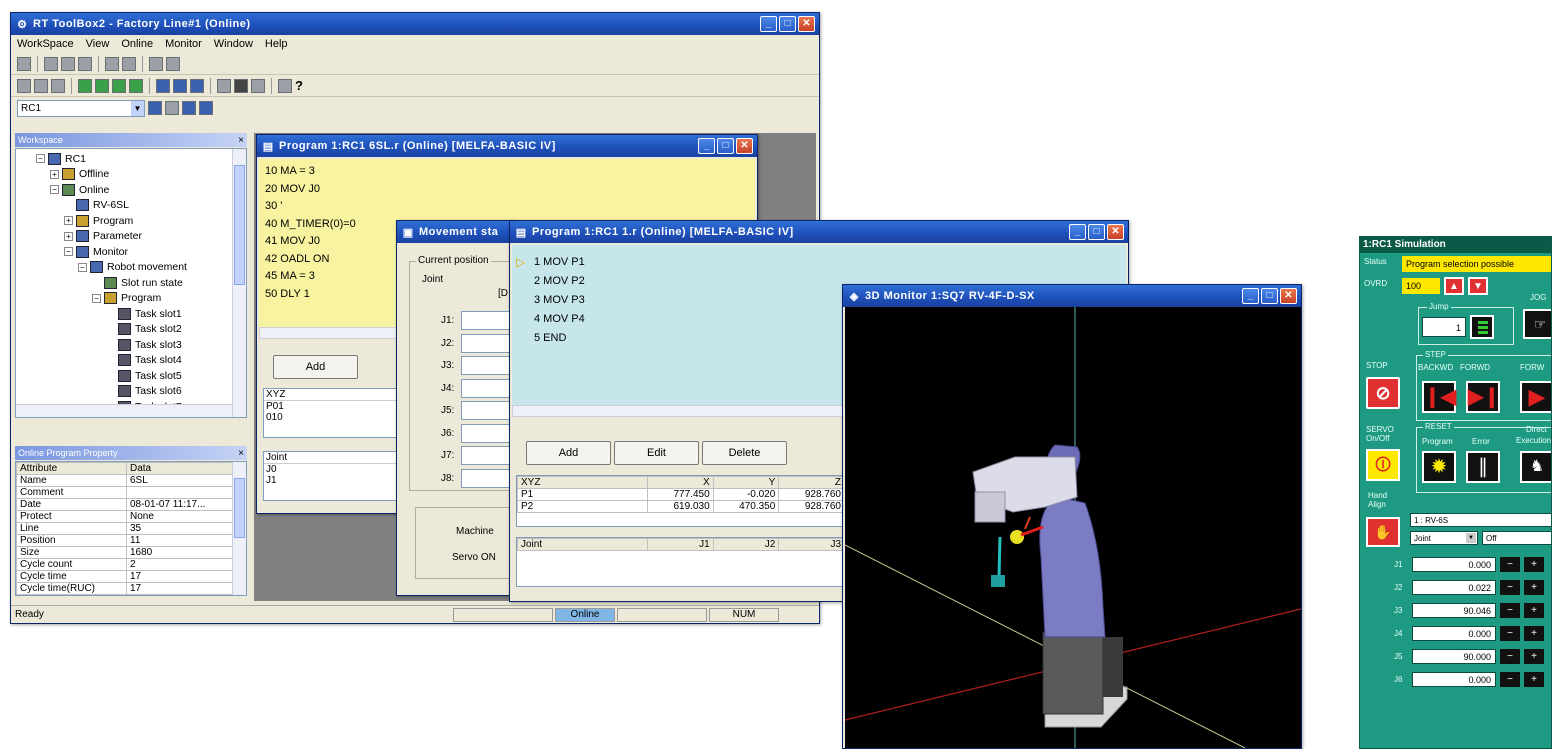 Image resolution: width=1552 pixels, height=749 pixels. Describe the element at coordinates (276, 44) in the screenshot. I see `menu-help: Help` at that location.